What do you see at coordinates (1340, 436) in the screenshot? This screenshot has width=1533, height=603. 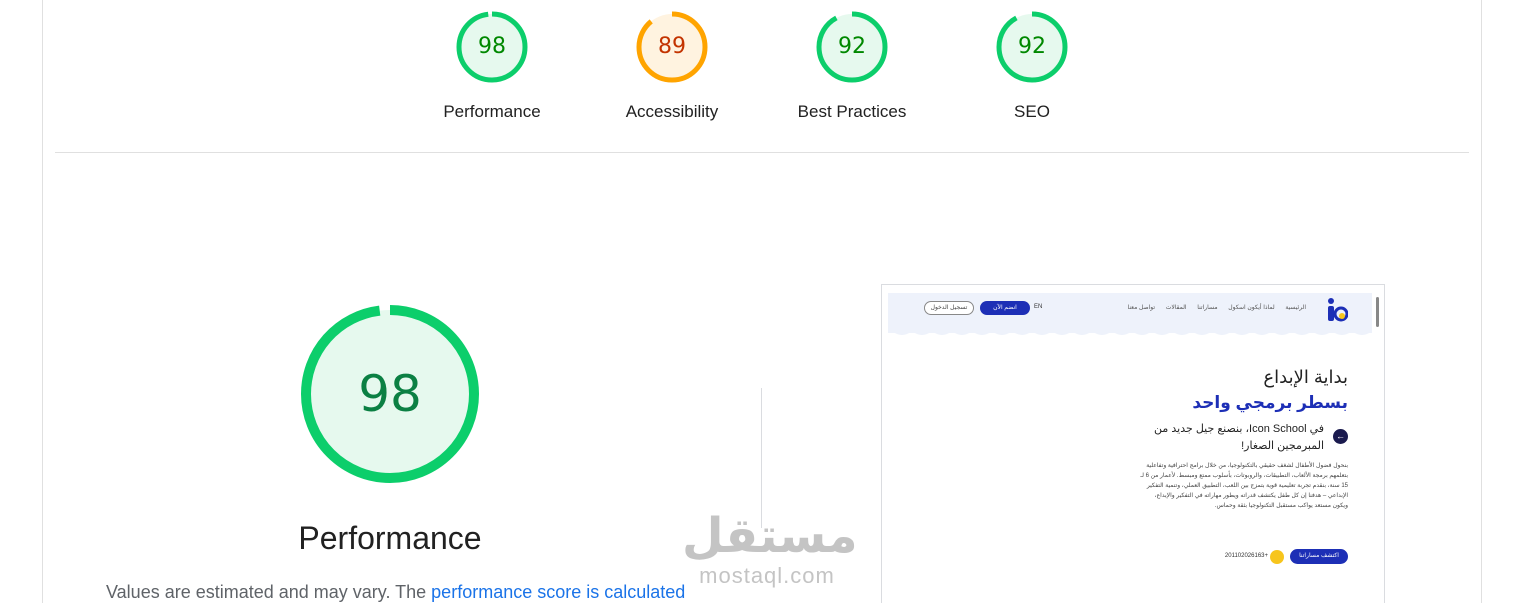 I see `arrow-left-icon: ←` at bounding box center [1340, 436].